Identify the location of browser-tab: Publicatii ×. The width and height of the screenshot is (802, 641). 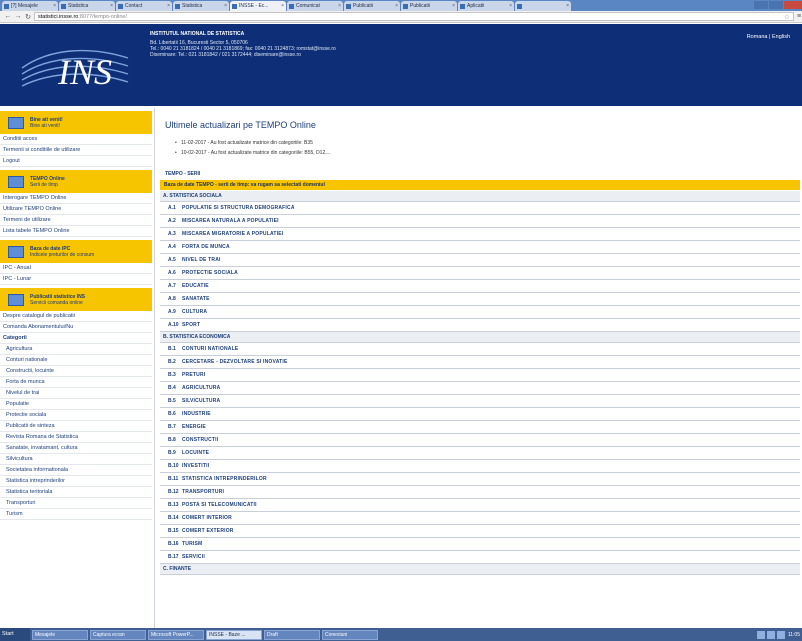
(372, 6).